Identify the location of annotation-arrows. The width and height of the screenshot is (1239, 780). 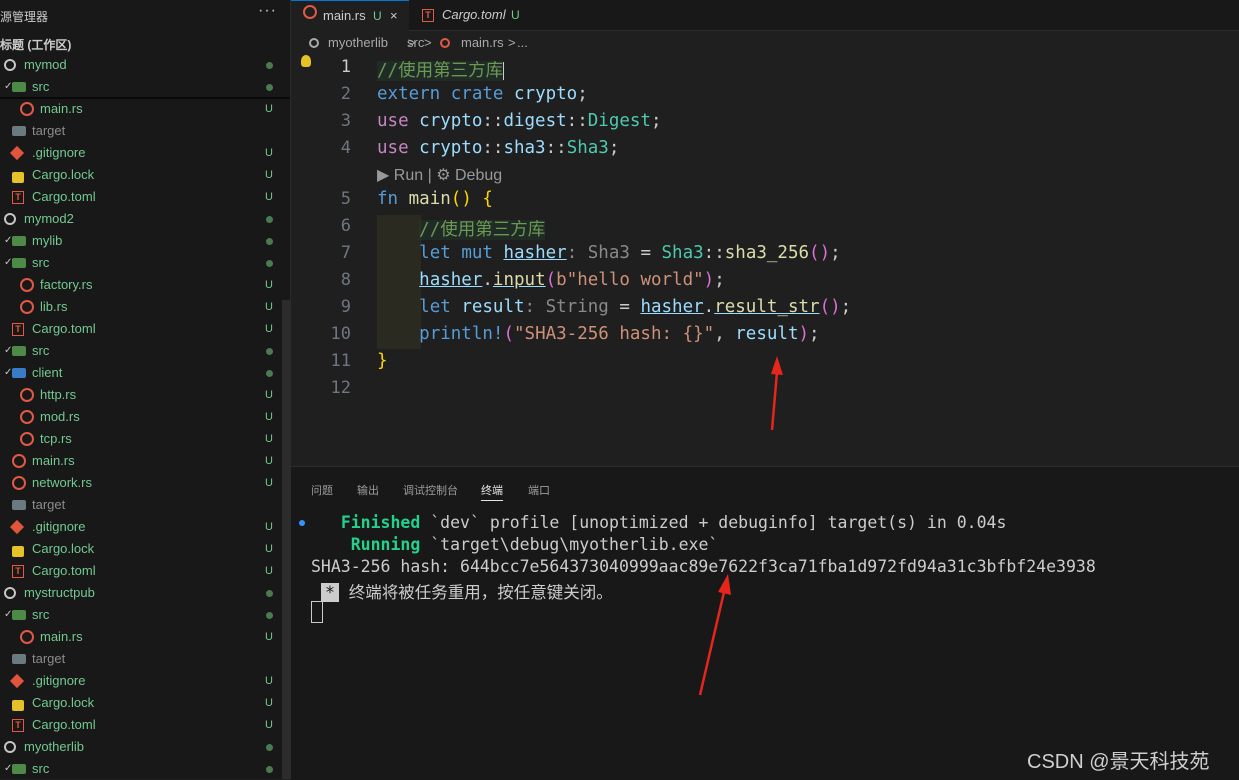
(740, 526).